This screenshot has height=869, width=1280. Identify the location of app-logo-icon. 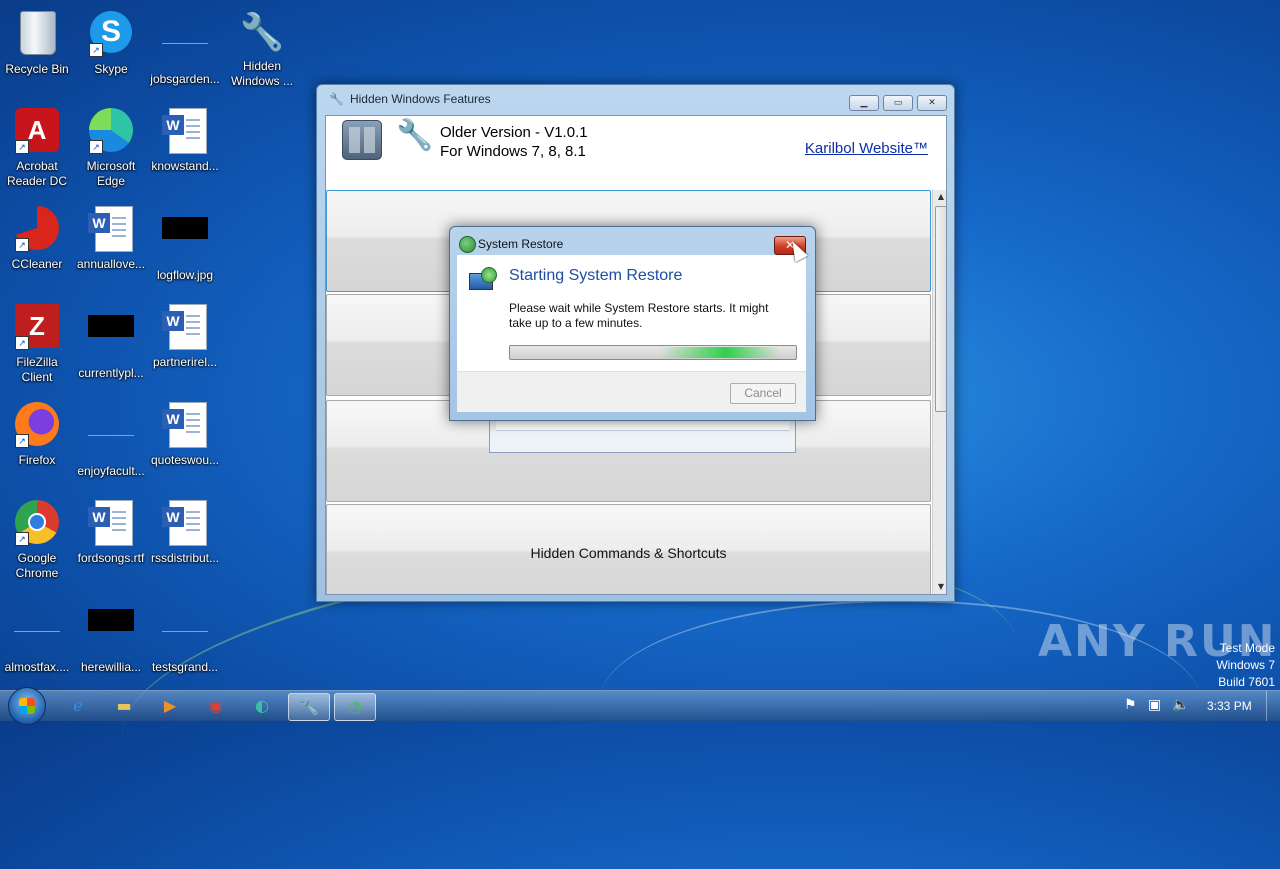
(362, 140).